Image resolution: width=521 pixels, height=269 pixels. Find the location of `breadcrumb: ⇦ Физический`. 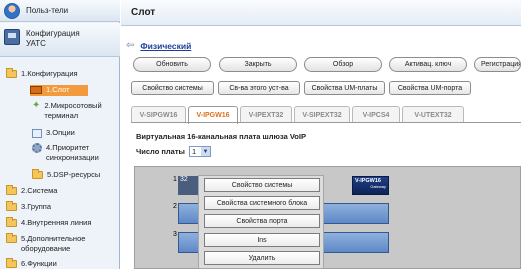

breadcrumb: ⇦ Физический is located at coordinates (158, 45).